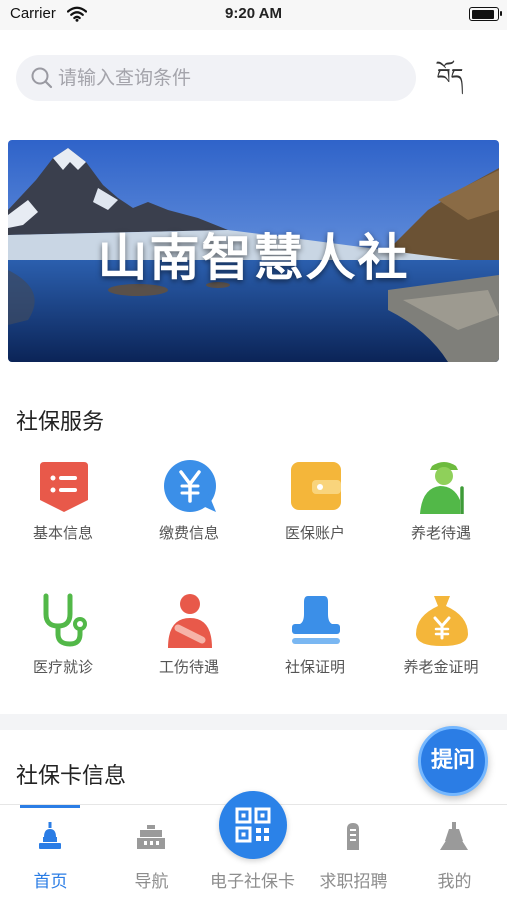 This screenshot has width=507, height=900. What do you see at coordinates (253, 258) in the screenshot?
I see `banner-title: 山南智慧人社` at bounding box center [253, 258].